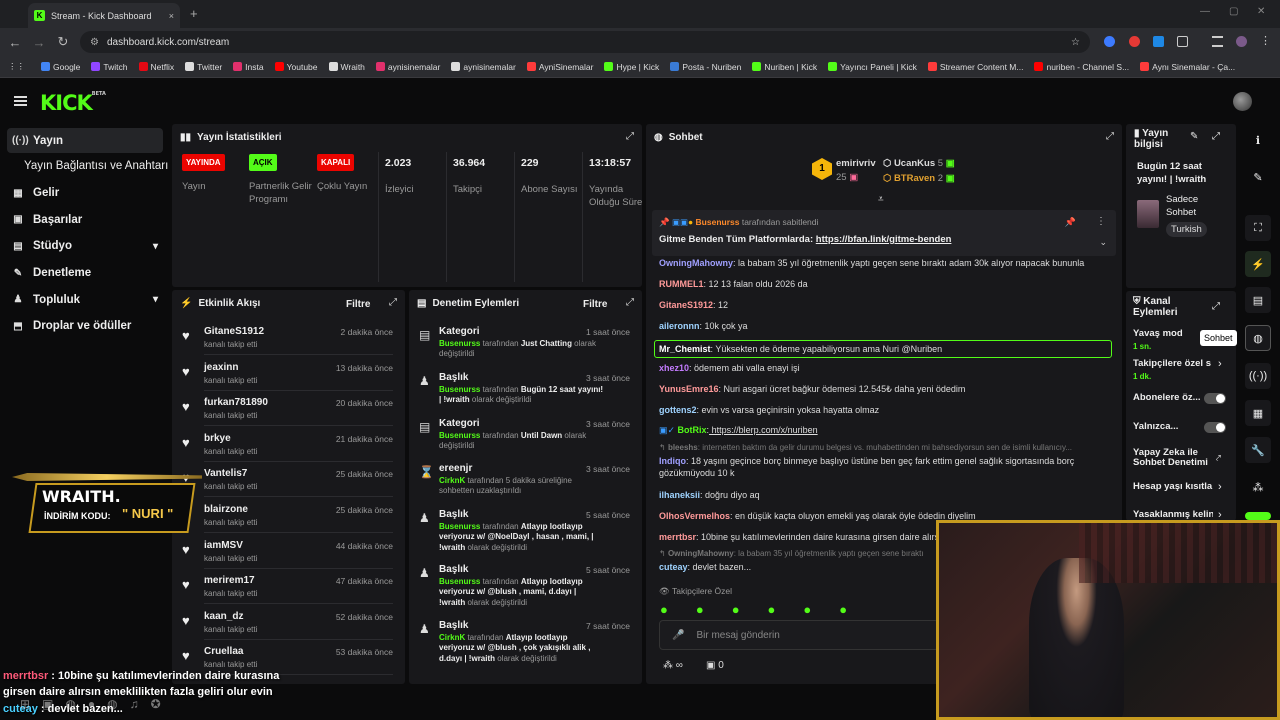 The image size is (1280, 720). Describe the element at coordinates (85, 326) in the screenshot. I see `sidebar-item-droplar: ⬒ Droplar ve ödüller` at that location.